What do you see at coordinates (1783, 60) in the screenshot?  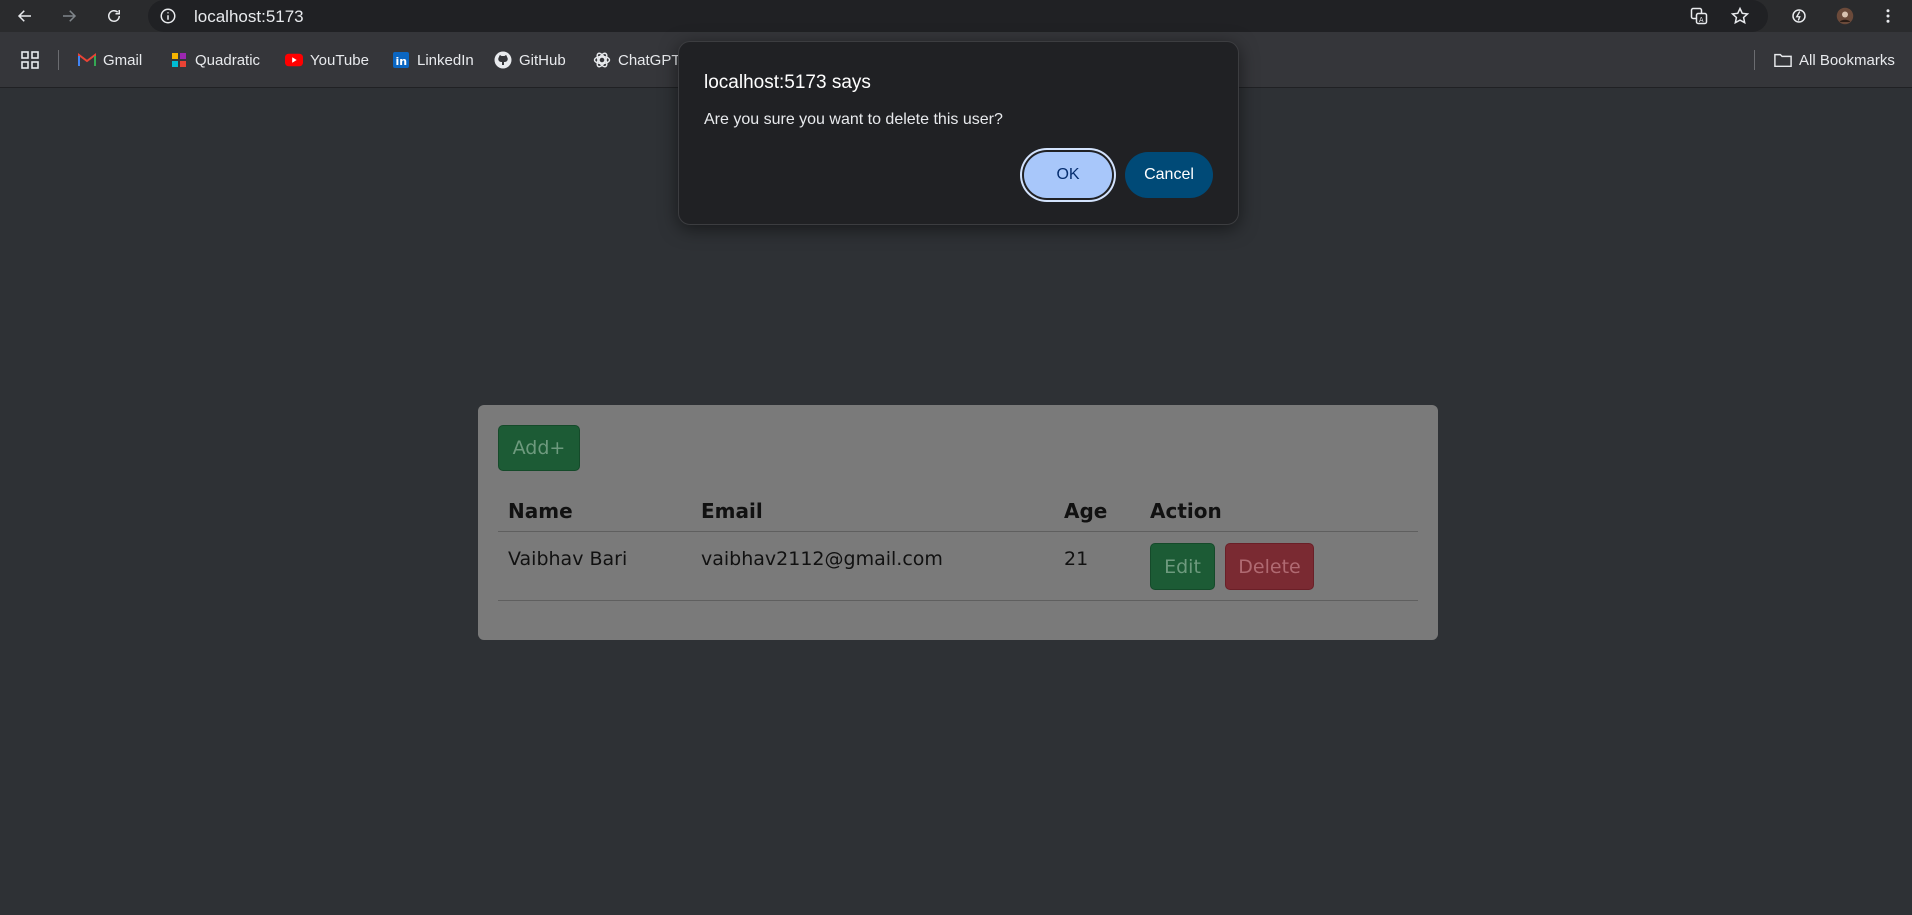 I see `folder-icon` at bounding box center [1783, 60].